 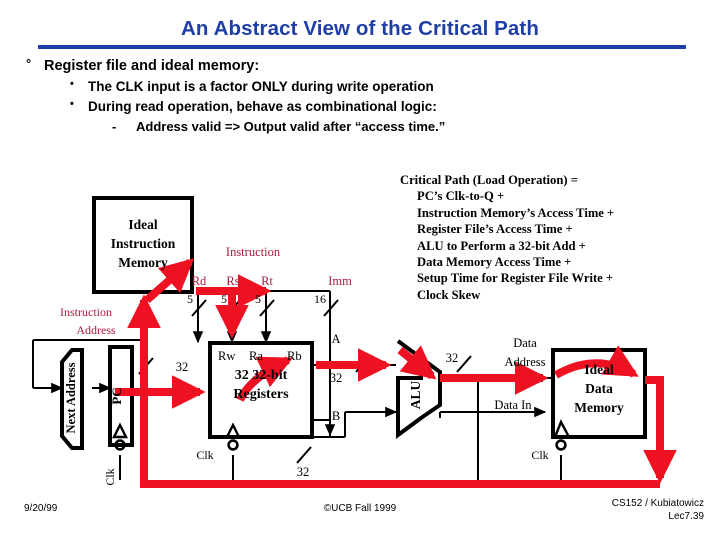 I want to click on clk-label-regfile: Clk, so click(x=204, y=455).